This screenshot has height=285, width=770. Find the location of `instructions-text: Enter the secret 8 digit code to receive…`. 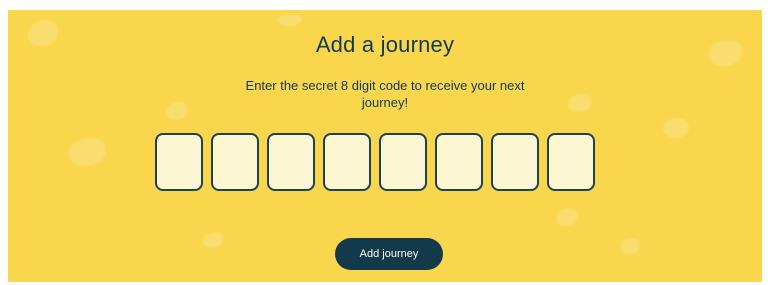

instructions-text: Enter the secret 8 digit code to receive… is located at coordinates (385, 94).